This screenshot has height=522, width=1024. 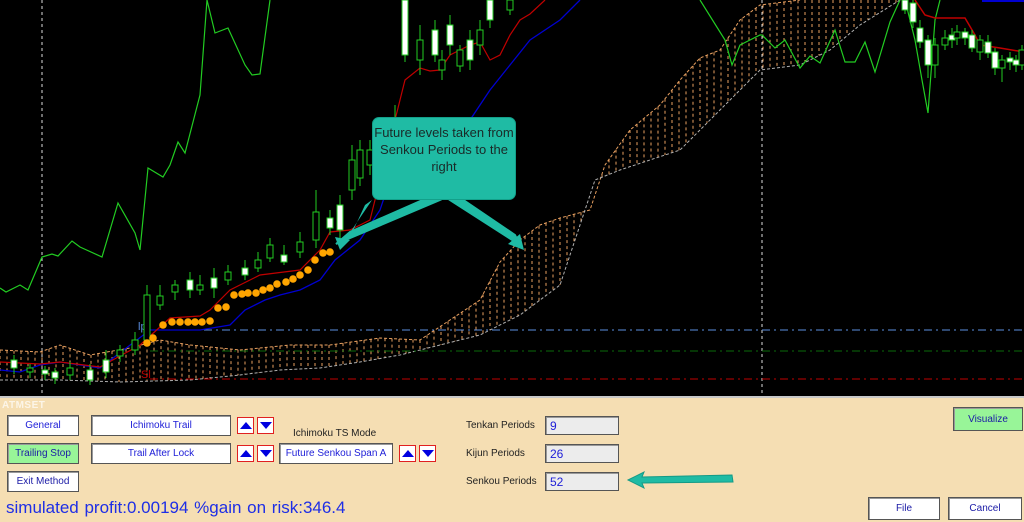 I want to click on arrow-up-icon, so click(x=245, y=425).